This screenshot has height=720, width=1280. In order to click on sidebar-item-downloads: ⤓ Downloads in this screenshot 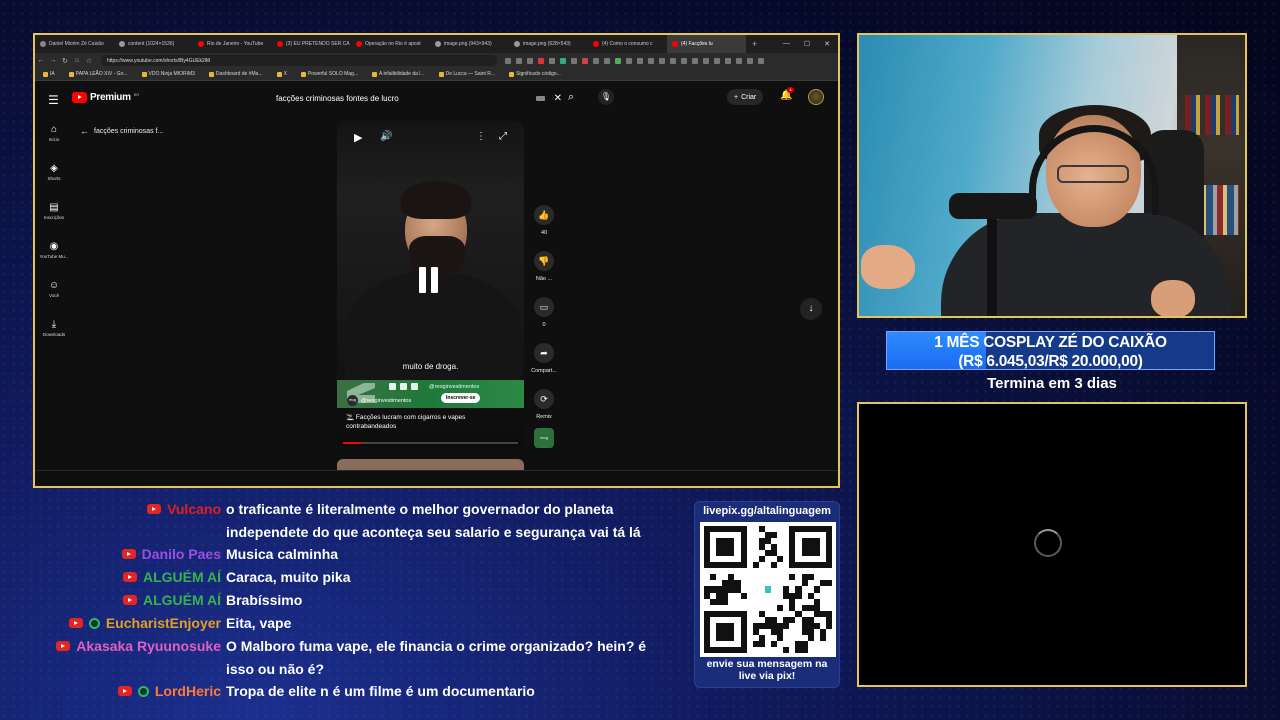, I will do `click(54, 328)`.